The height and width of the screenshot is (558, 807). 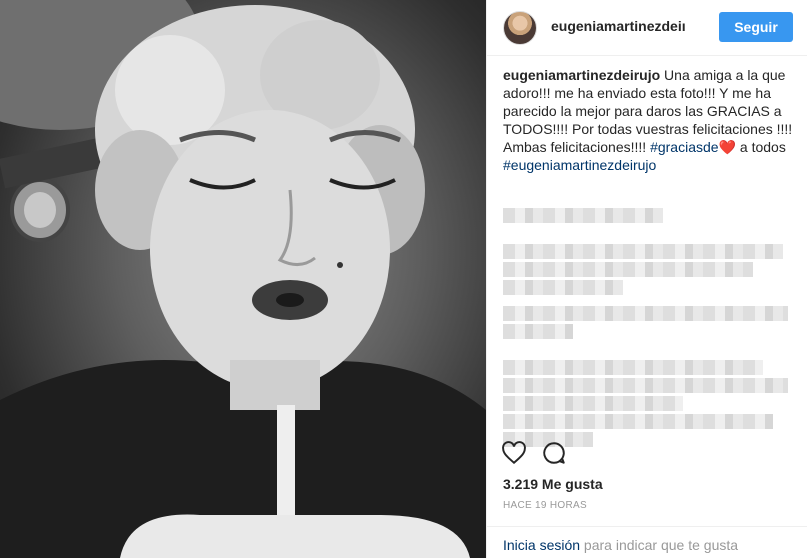 I want to click on caption-text-2: a todos, so click(x=762, y=147).